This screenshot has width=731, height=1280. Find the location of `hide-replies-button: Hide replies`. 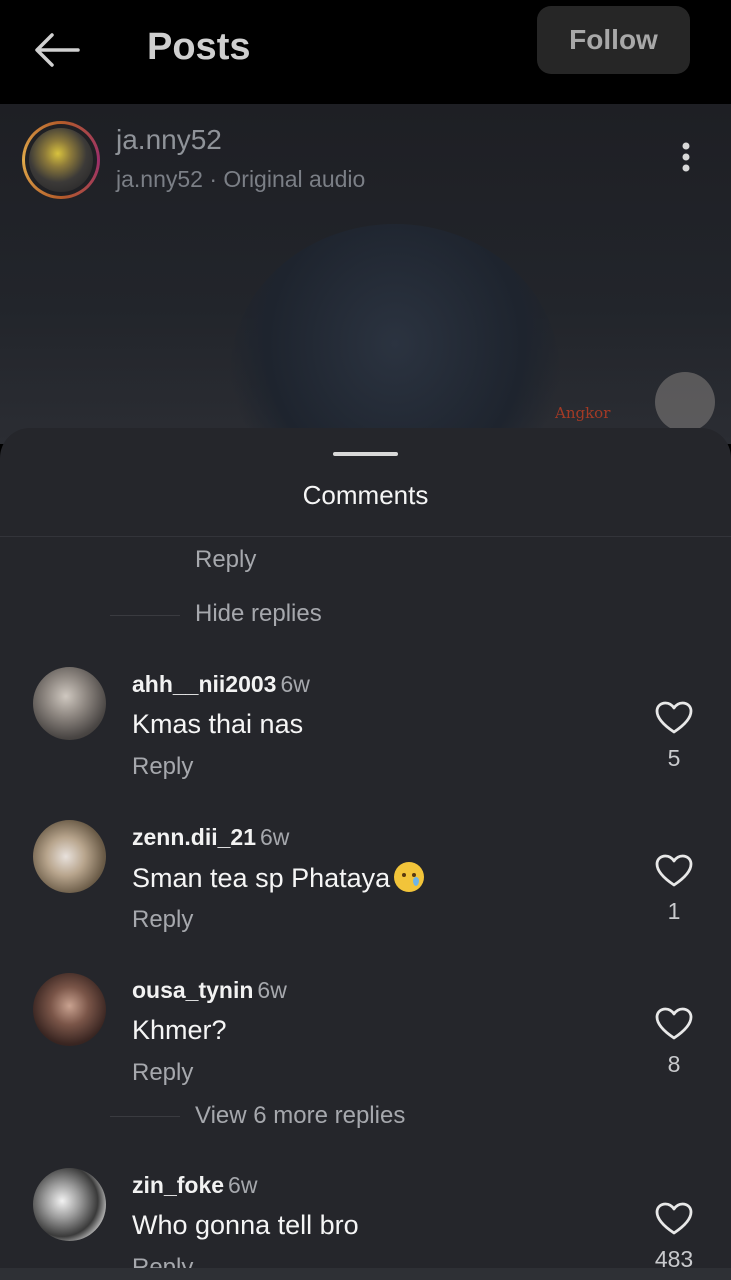

hide-replies-button: Hide replies is located at coordinates (258, 614).